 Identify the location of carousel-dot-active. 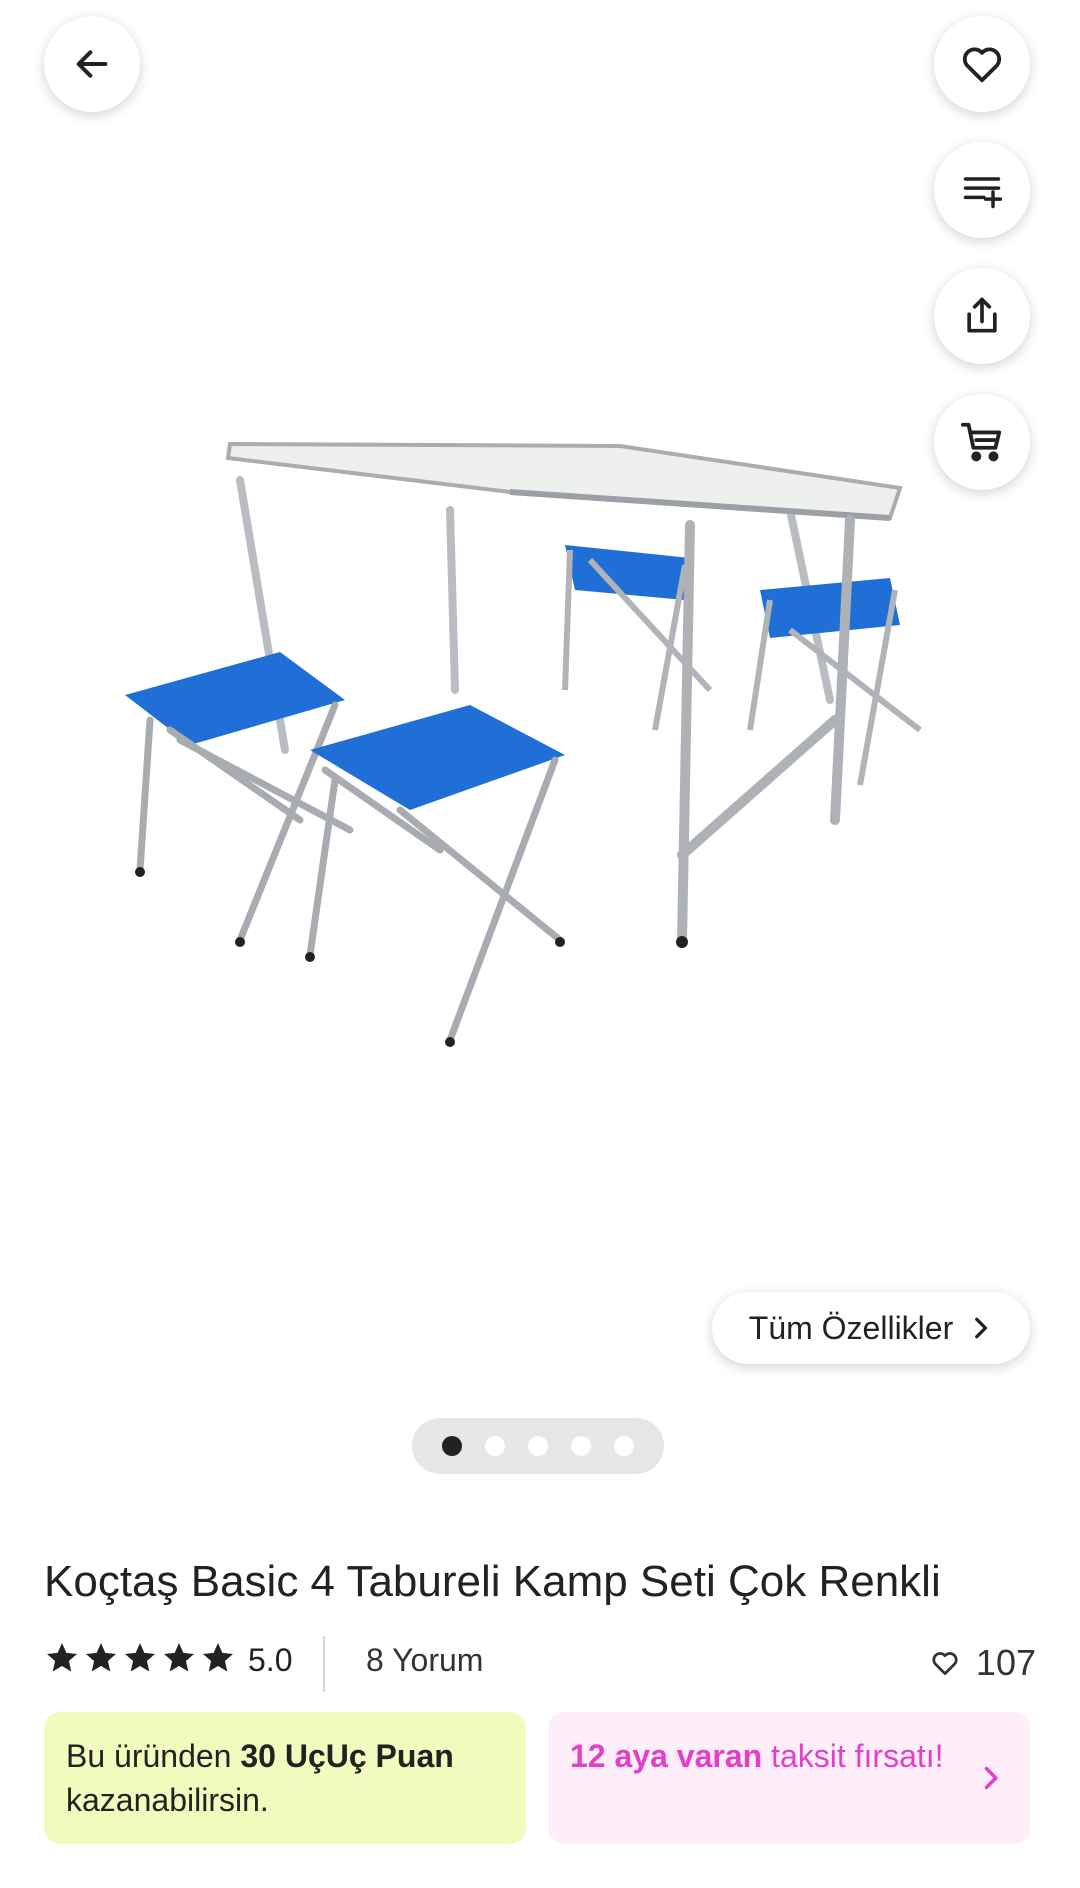
(452, 1446).